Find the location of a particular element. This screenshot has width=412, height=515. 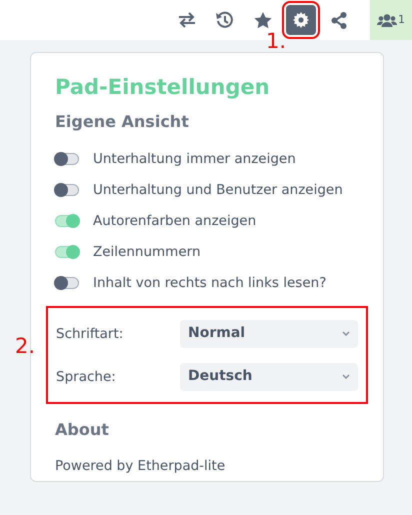

star-icon is located at coordinates (263, 20).